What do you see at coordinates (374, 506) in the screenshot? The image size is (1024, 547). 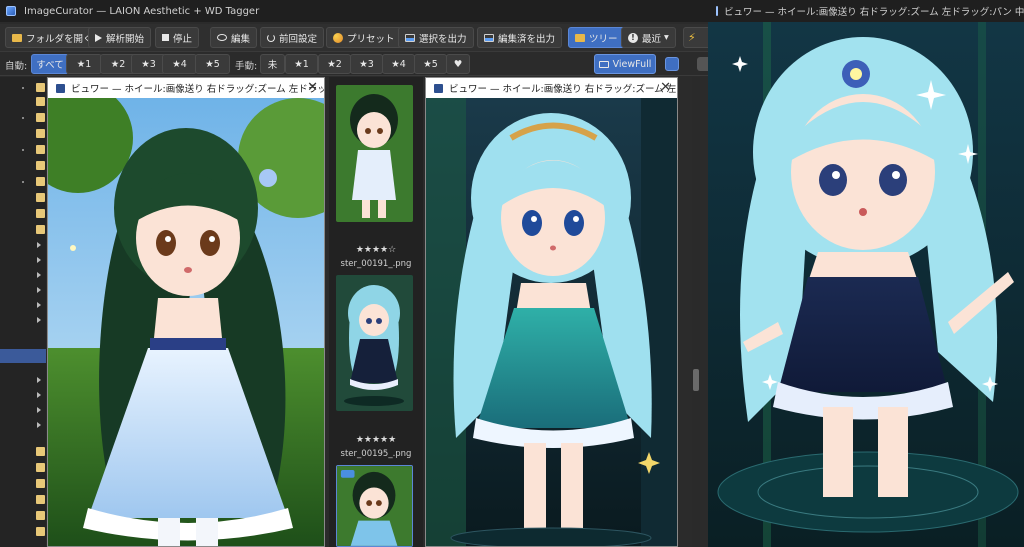 I see `thumbnail-image-selected` at bounding box center [374, 506].